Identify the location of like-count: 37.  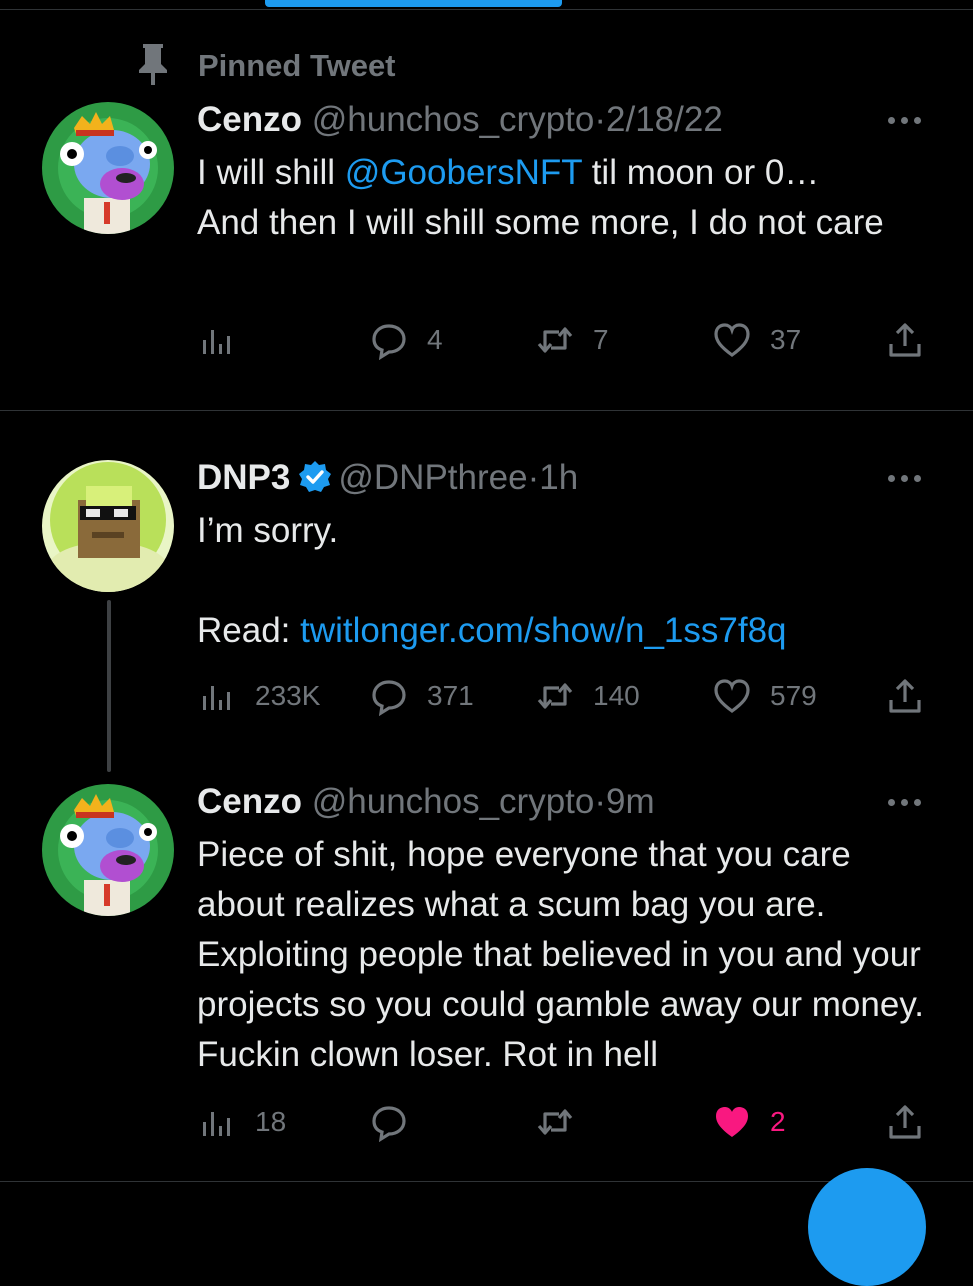
(786, 339).